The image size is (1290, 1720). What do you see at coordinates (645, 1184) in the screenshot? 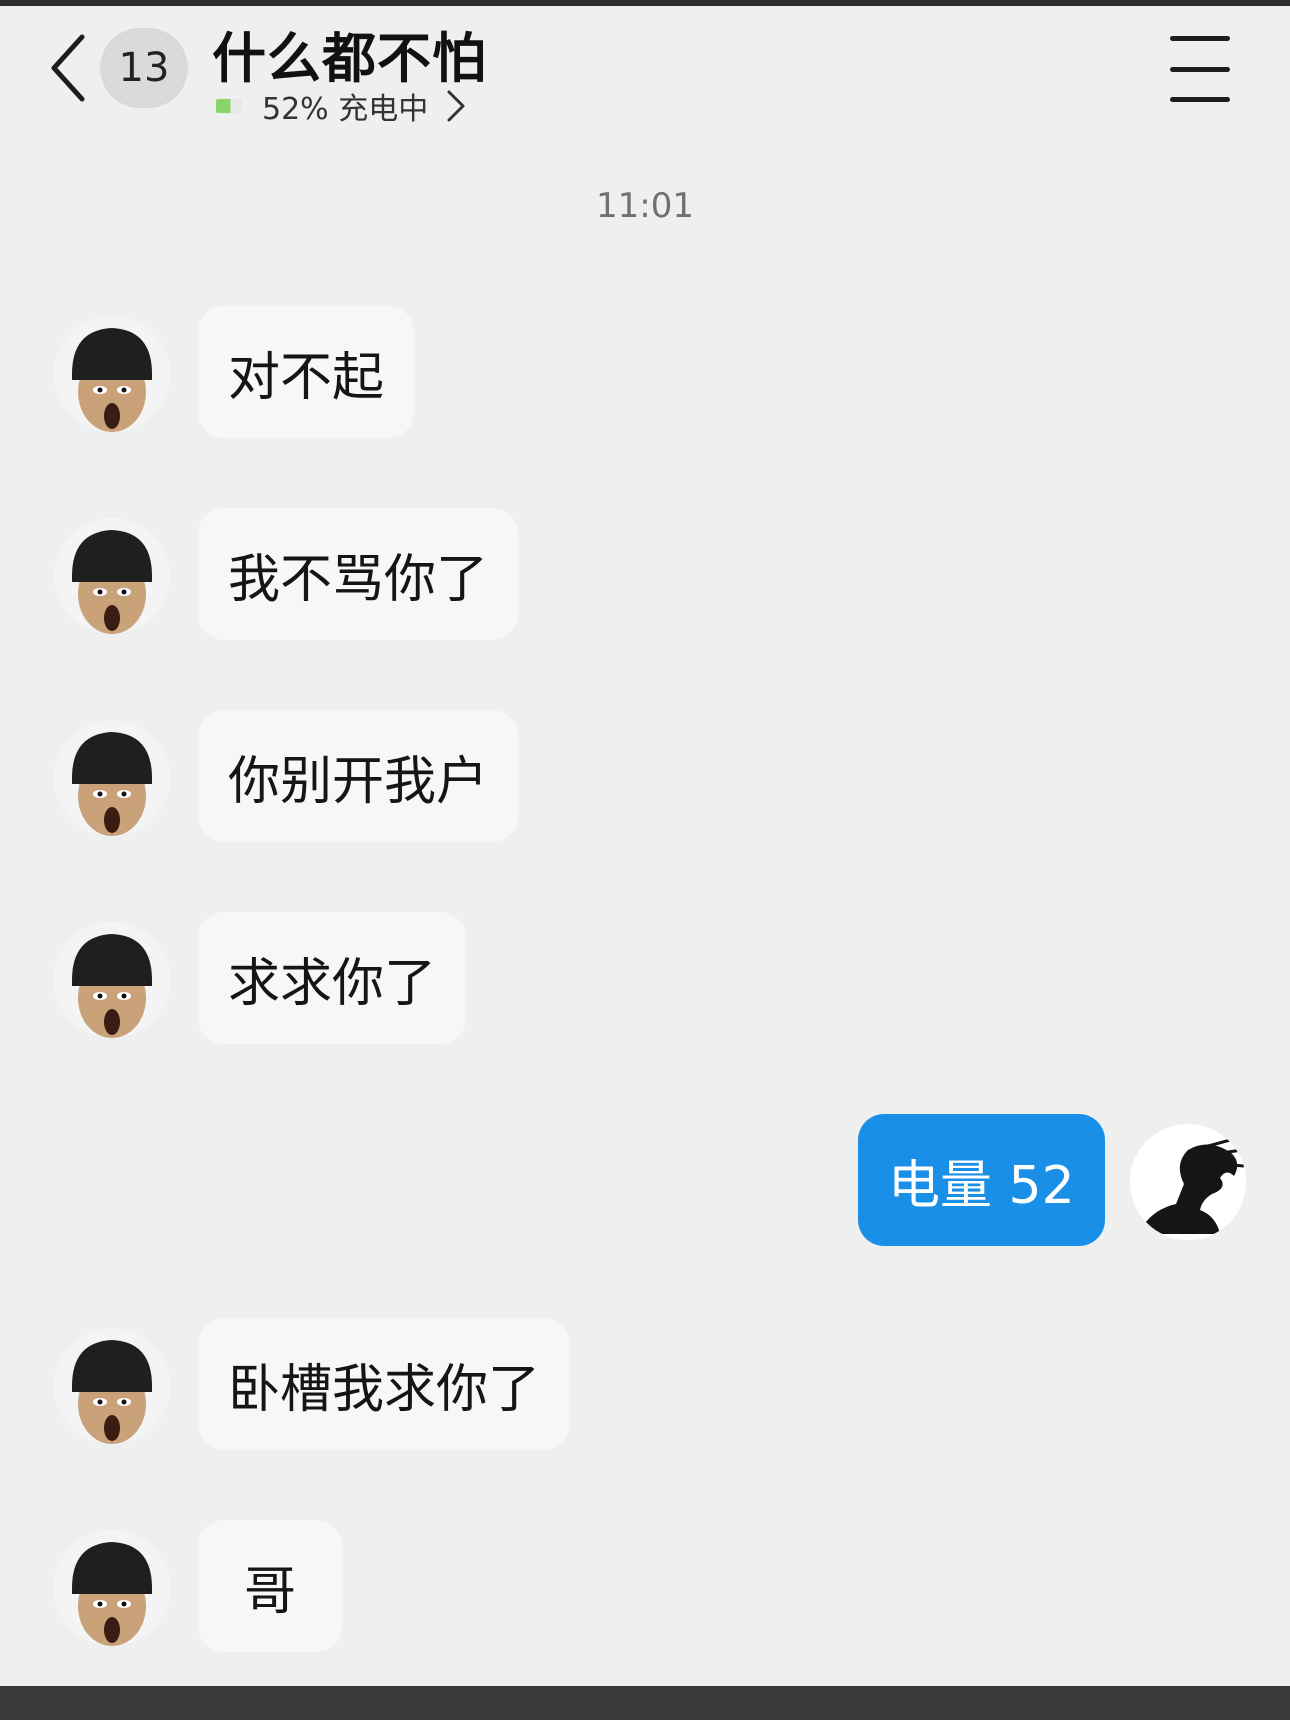
I see `message-row-sent: 电量 52` at bounding box center [645, 1184].